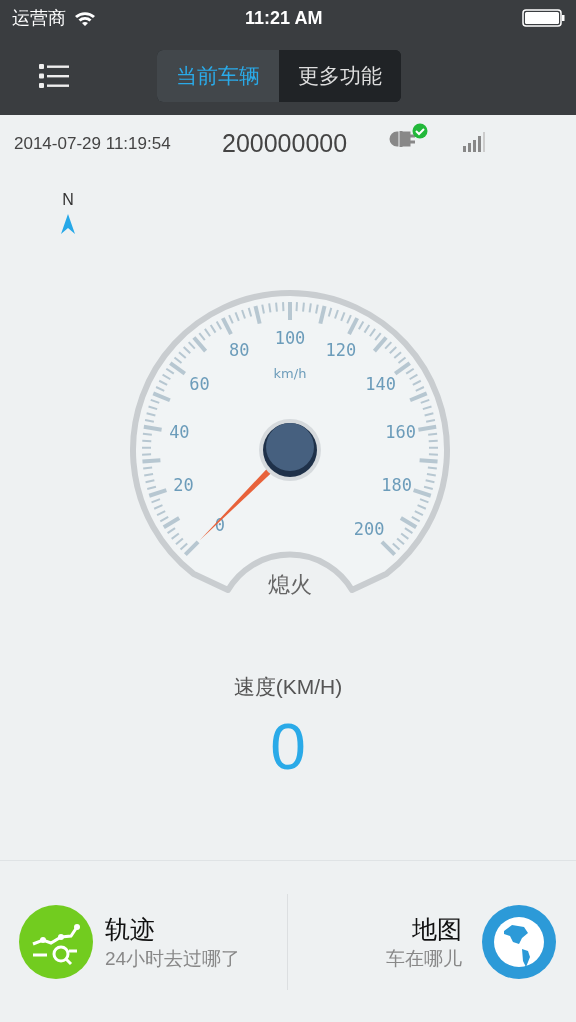 The width and height of the screenshot is (576, 1022). Describe the element at coordinates (56, 941) in the screenshot. I see `route-search-icon` at that location.